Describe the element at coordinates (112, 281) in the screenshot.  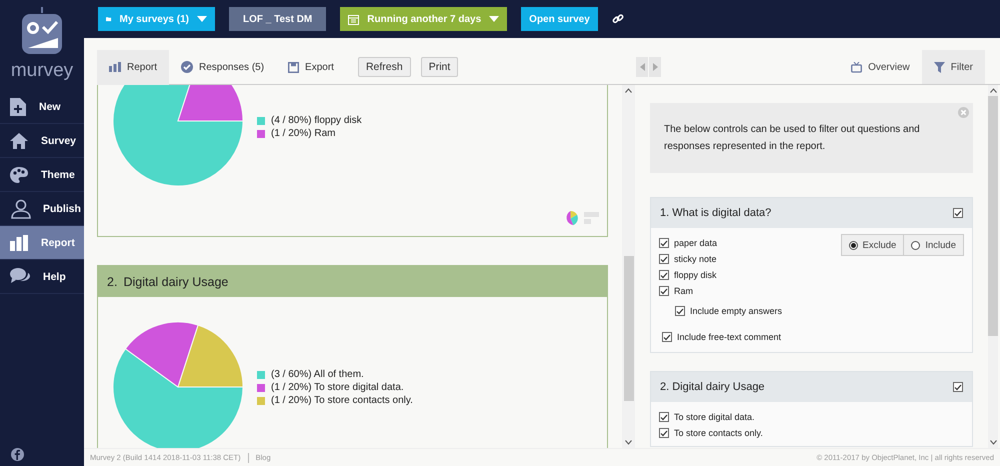
I see `question-number: 2.` at that location.